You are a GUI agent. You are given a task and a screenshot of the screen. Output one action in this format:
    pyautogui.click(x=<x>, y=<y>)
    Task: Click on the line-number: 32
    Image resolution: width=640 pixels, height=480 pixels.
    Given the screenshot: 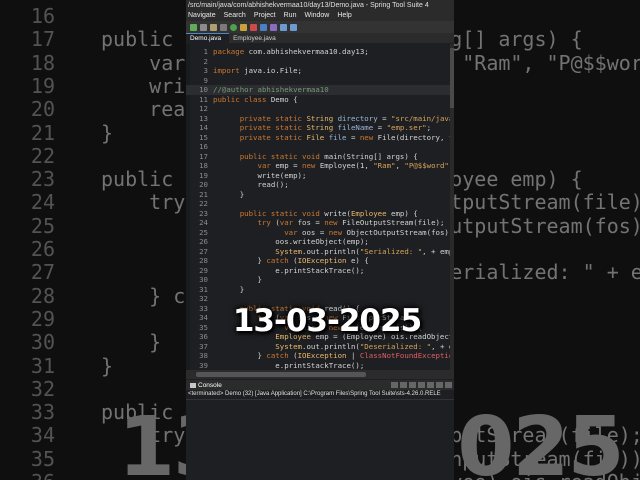 What is the action you would take?
    pyautogui.click(x=203, y=298)
    